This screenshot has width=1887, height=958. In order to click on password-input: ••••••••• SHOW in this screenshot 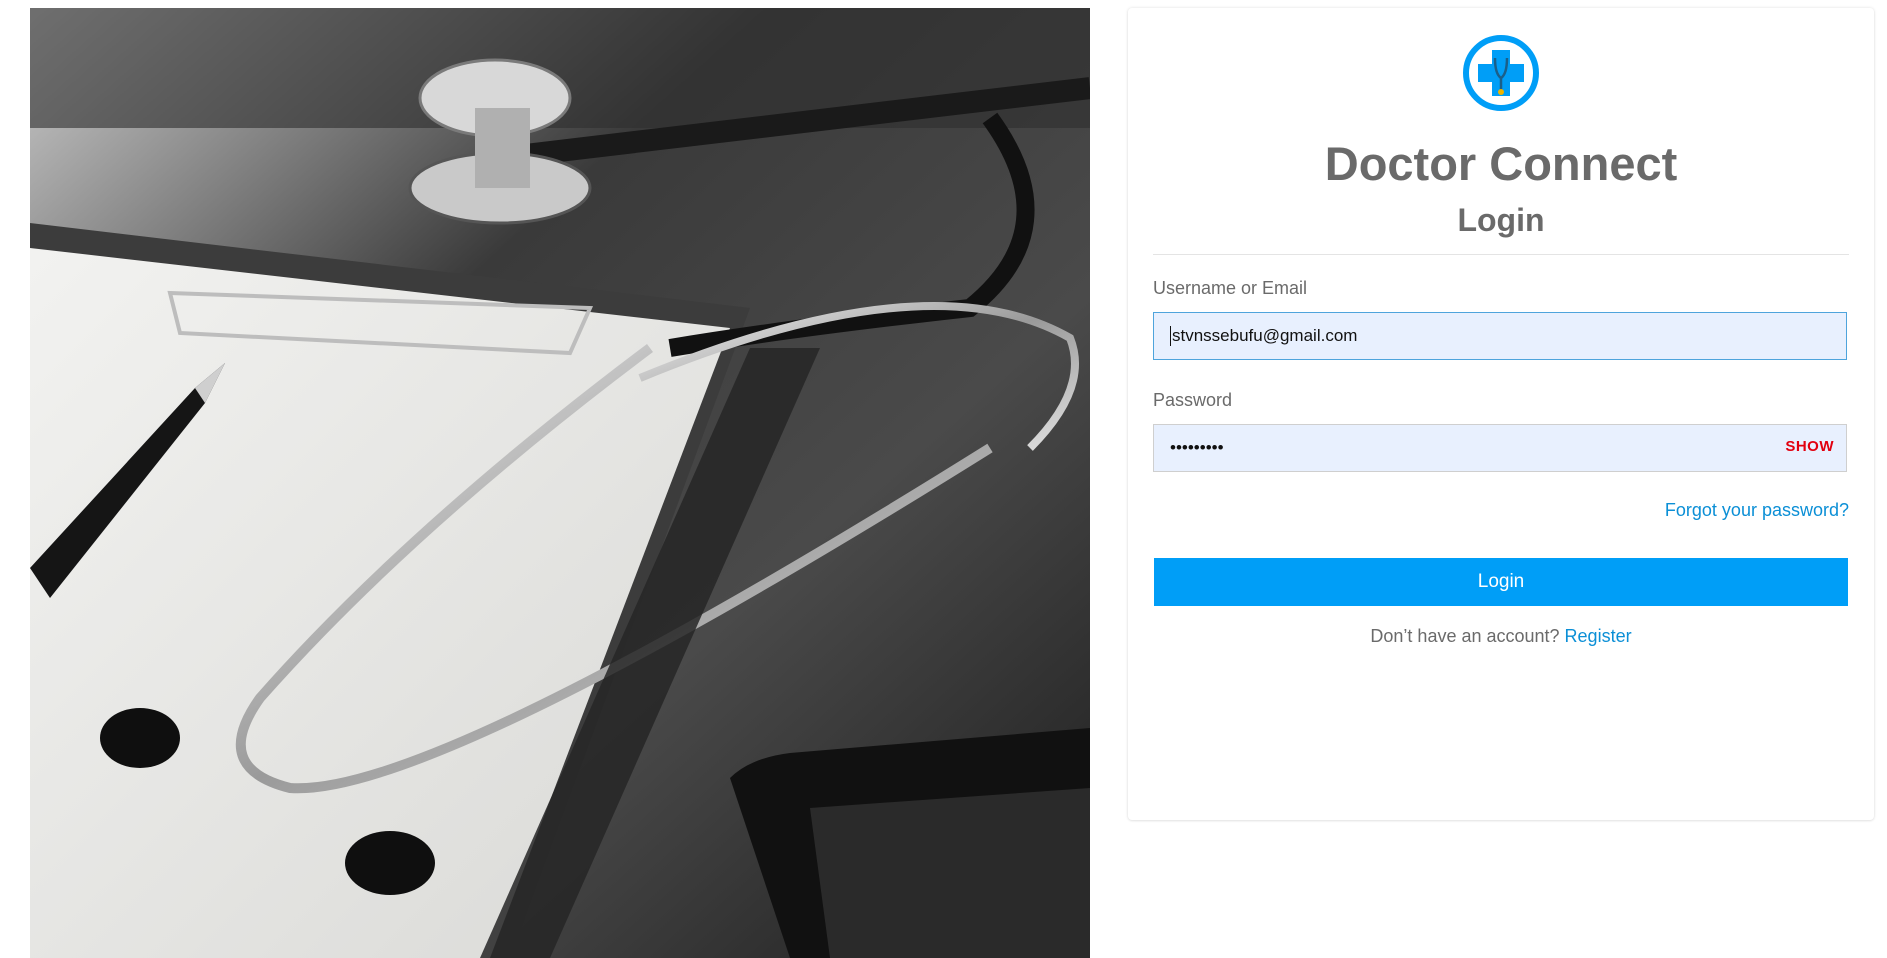, I will do `click(1500, 448)`.